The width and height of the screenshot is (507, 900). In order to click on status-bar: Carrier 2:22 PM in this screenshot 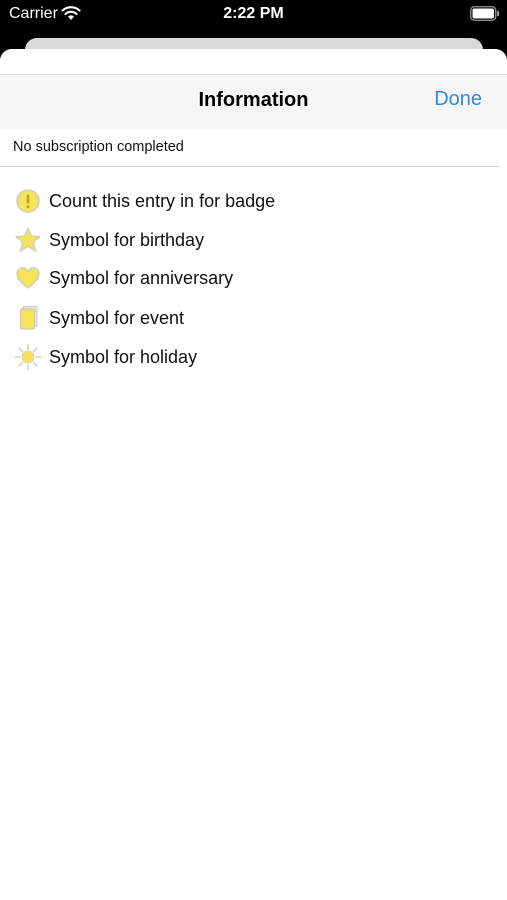, I will do `click(253, 15)`.